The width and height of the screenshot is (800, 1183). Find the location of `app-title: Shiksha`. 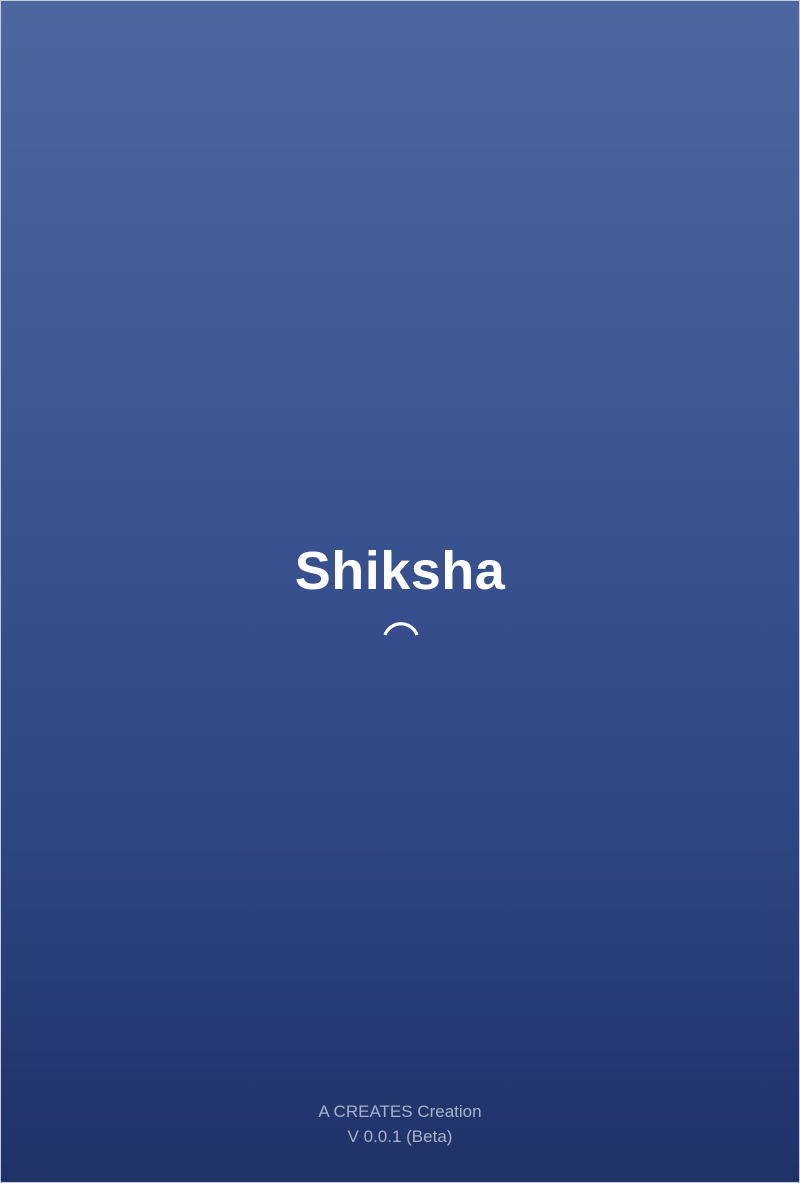

app-title: Shiksha is located at coordinates (400, 571).